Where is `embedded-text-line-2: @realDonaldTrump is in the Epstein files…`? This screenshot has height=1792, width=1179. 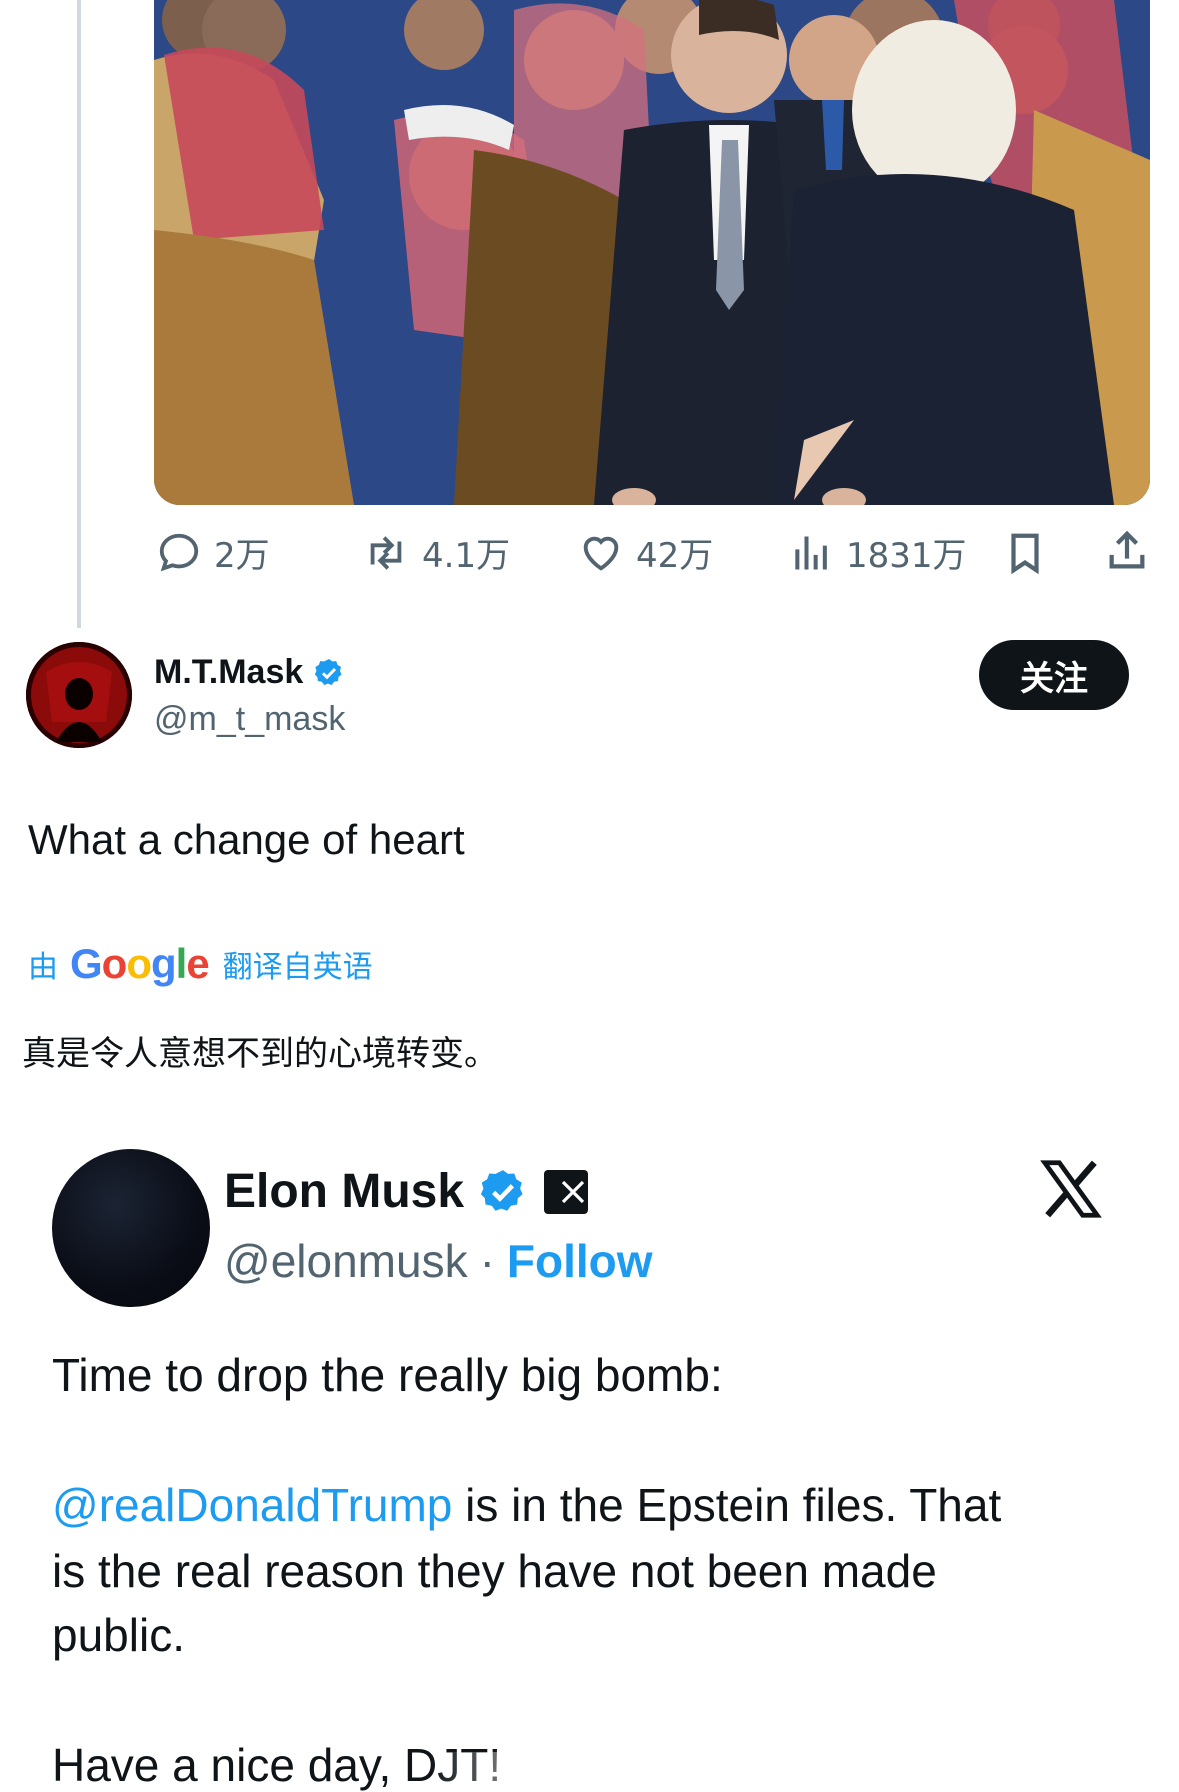 embedded-text-line-2: @realDonaldTrump is in the Epstein files… is located at coordinates (526, 1505).